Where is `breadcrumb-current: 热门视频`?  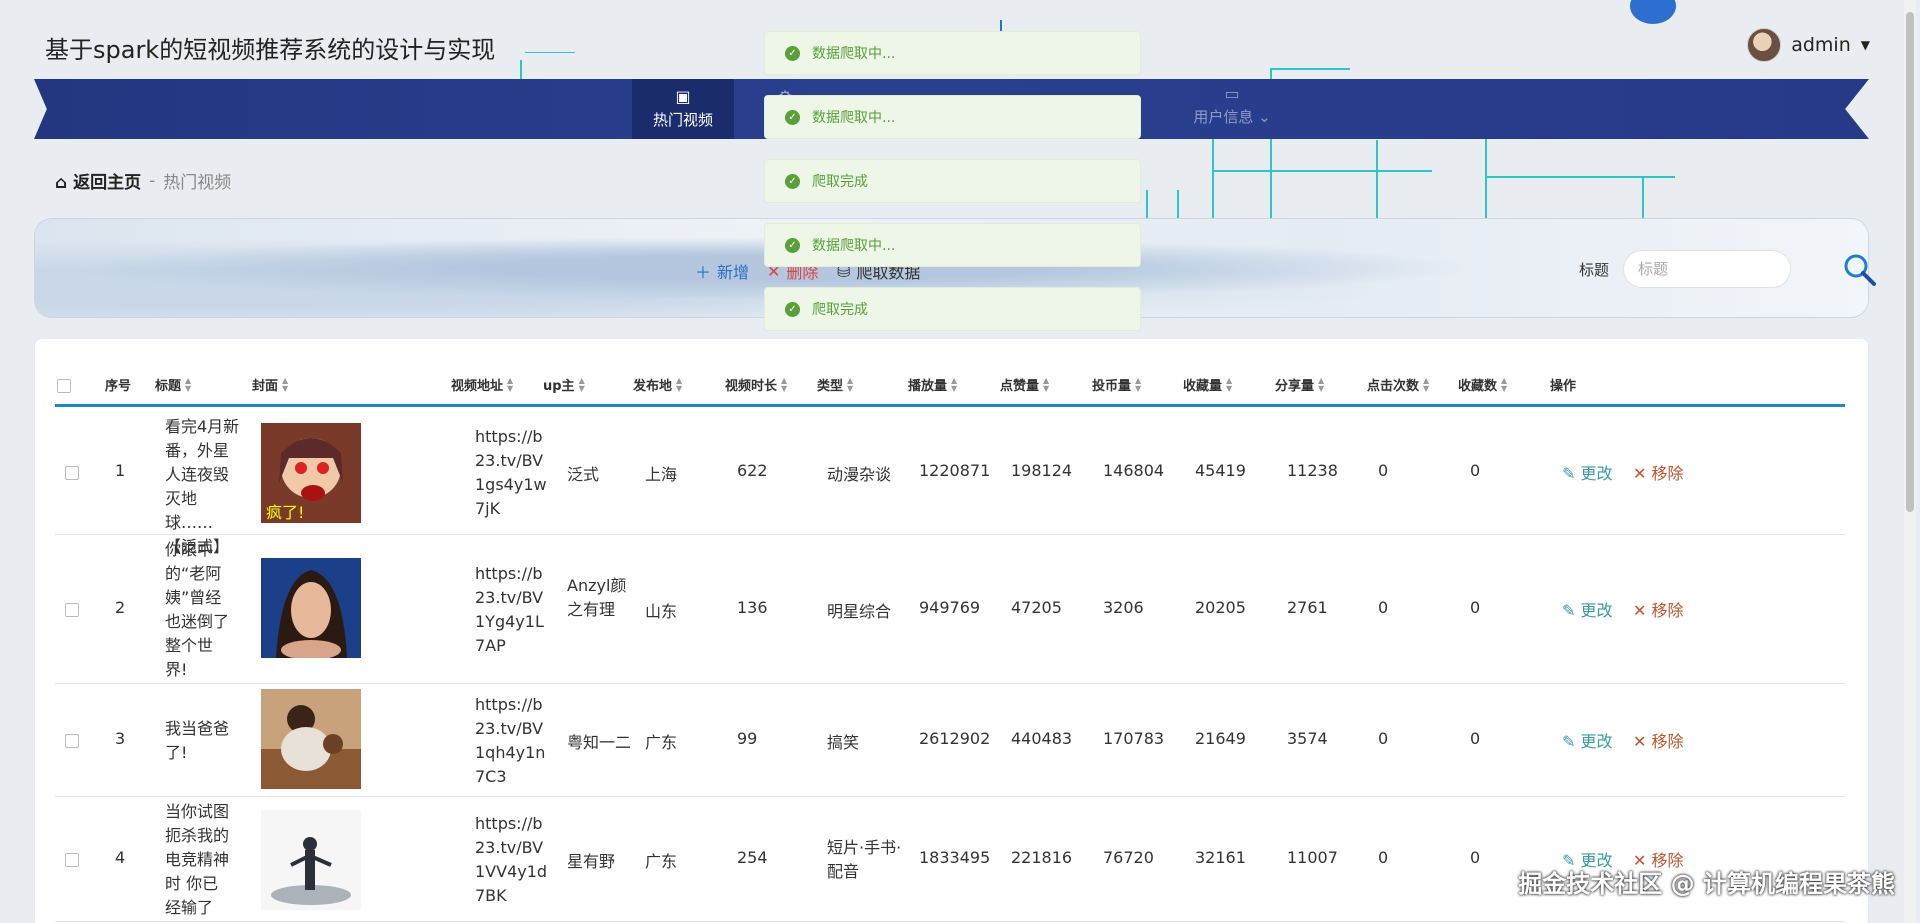
breadcrumb-current: 热门视频 is located at coordinates (197, 183).